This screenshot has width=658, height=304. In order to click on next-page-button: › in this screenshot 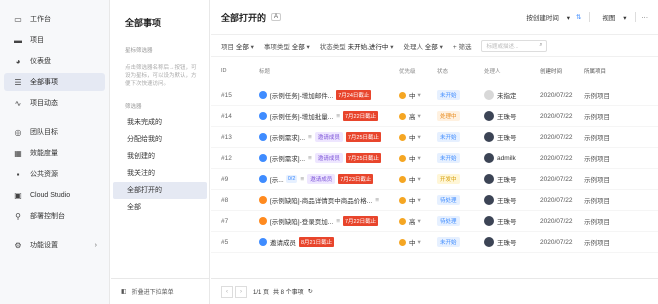, I will do `click(241, 291)`.